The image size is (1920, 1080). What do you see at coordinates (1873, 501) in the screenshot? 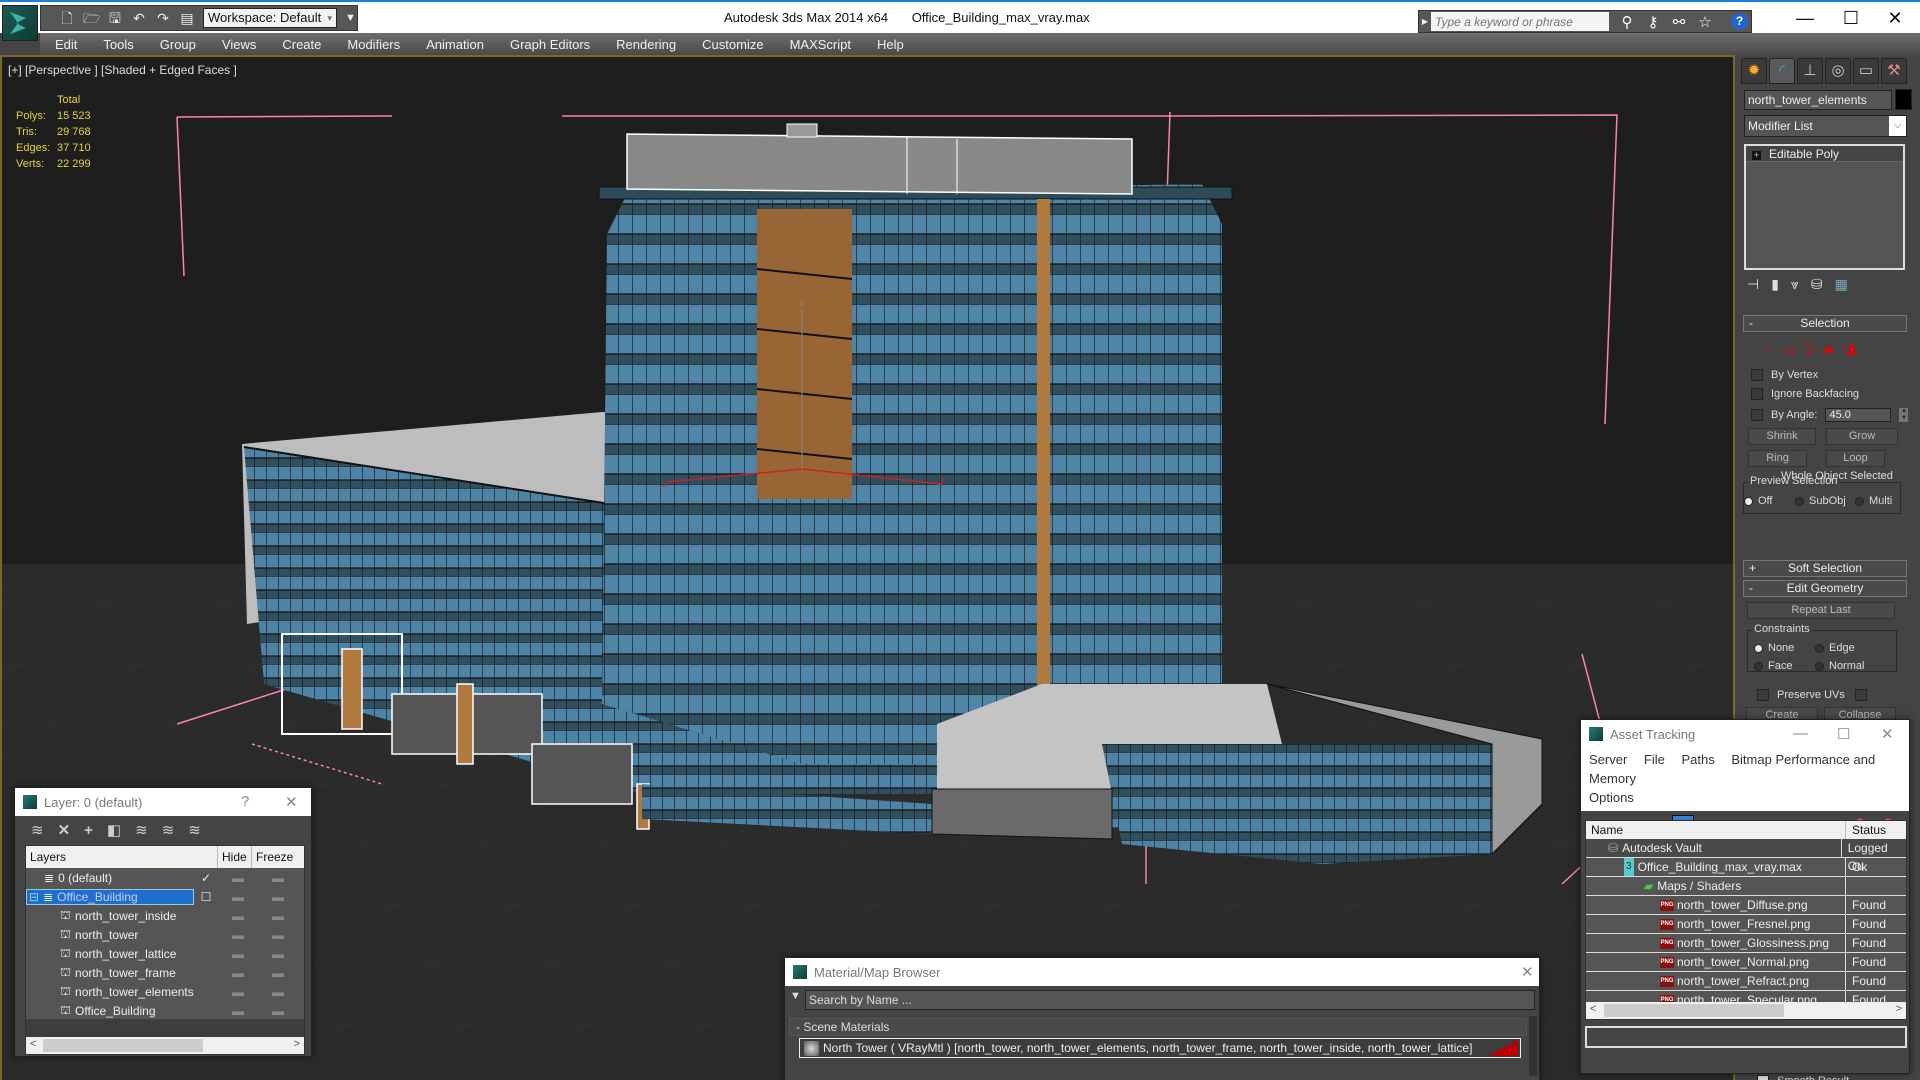
I see `preview-multi-radio: Multi` at bounding box center [1873, 501].